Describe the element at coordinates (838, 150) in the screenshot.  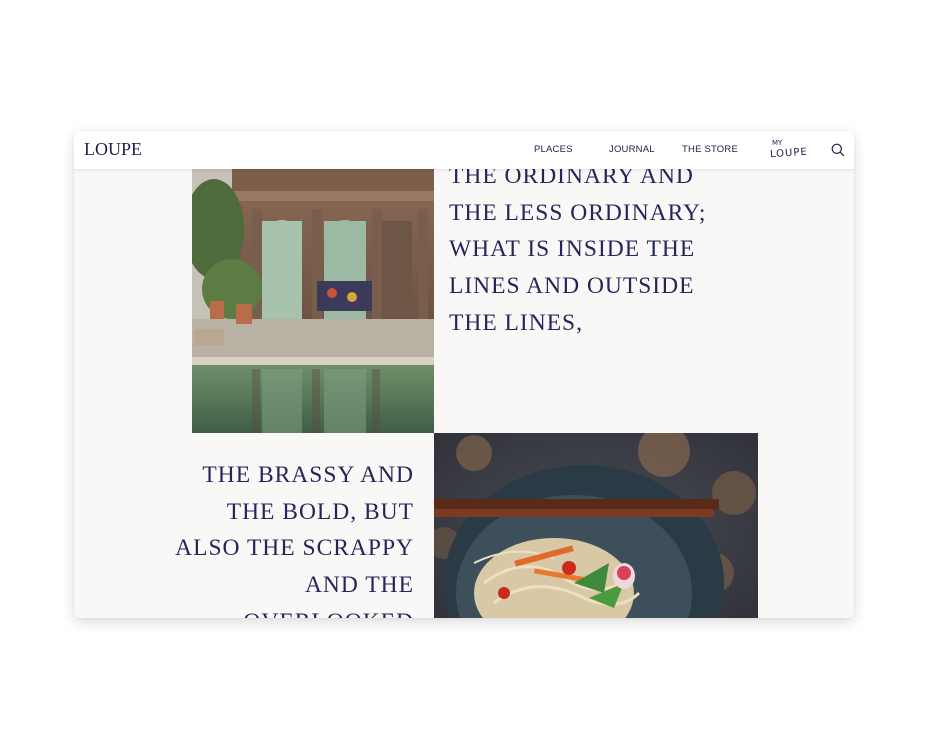
I see `search-icon` at that location.